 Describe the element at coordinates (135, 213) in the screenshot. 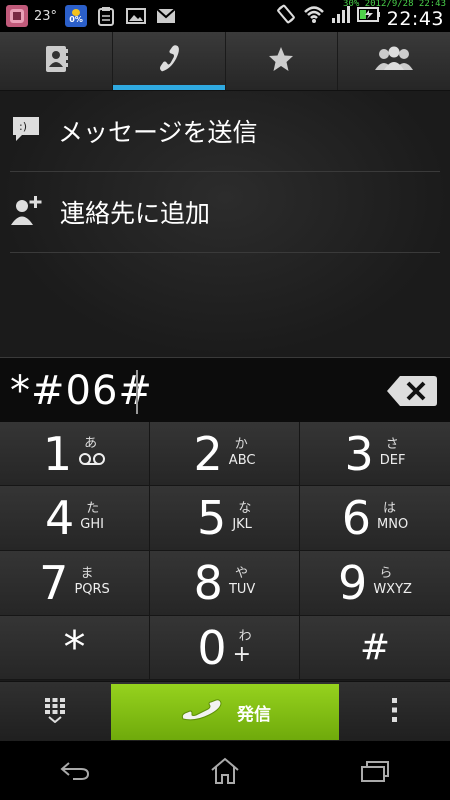

I see `add-contact-label: 連絡先に追加` at that location.